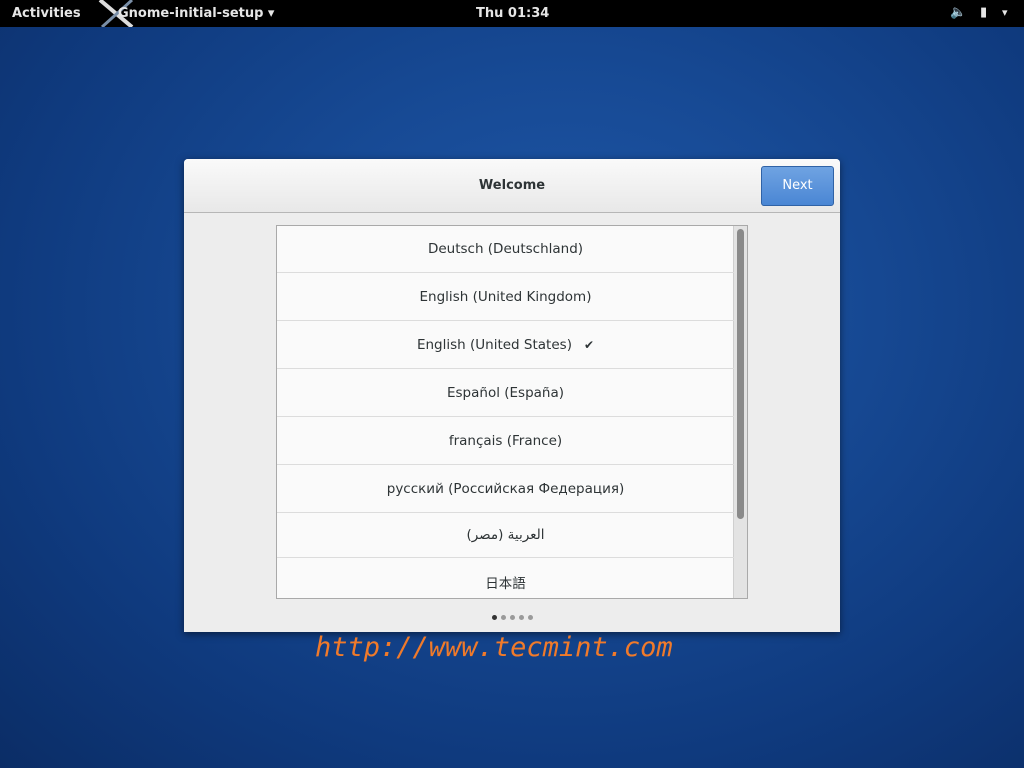 Image resolution: width=1024 pixels, height=768 pixels. What do you see at coordinates (196, 13) in the screenshot?
I see `app-menu: Gnome-initial-setup ▾` at bounding box center [196, 13].